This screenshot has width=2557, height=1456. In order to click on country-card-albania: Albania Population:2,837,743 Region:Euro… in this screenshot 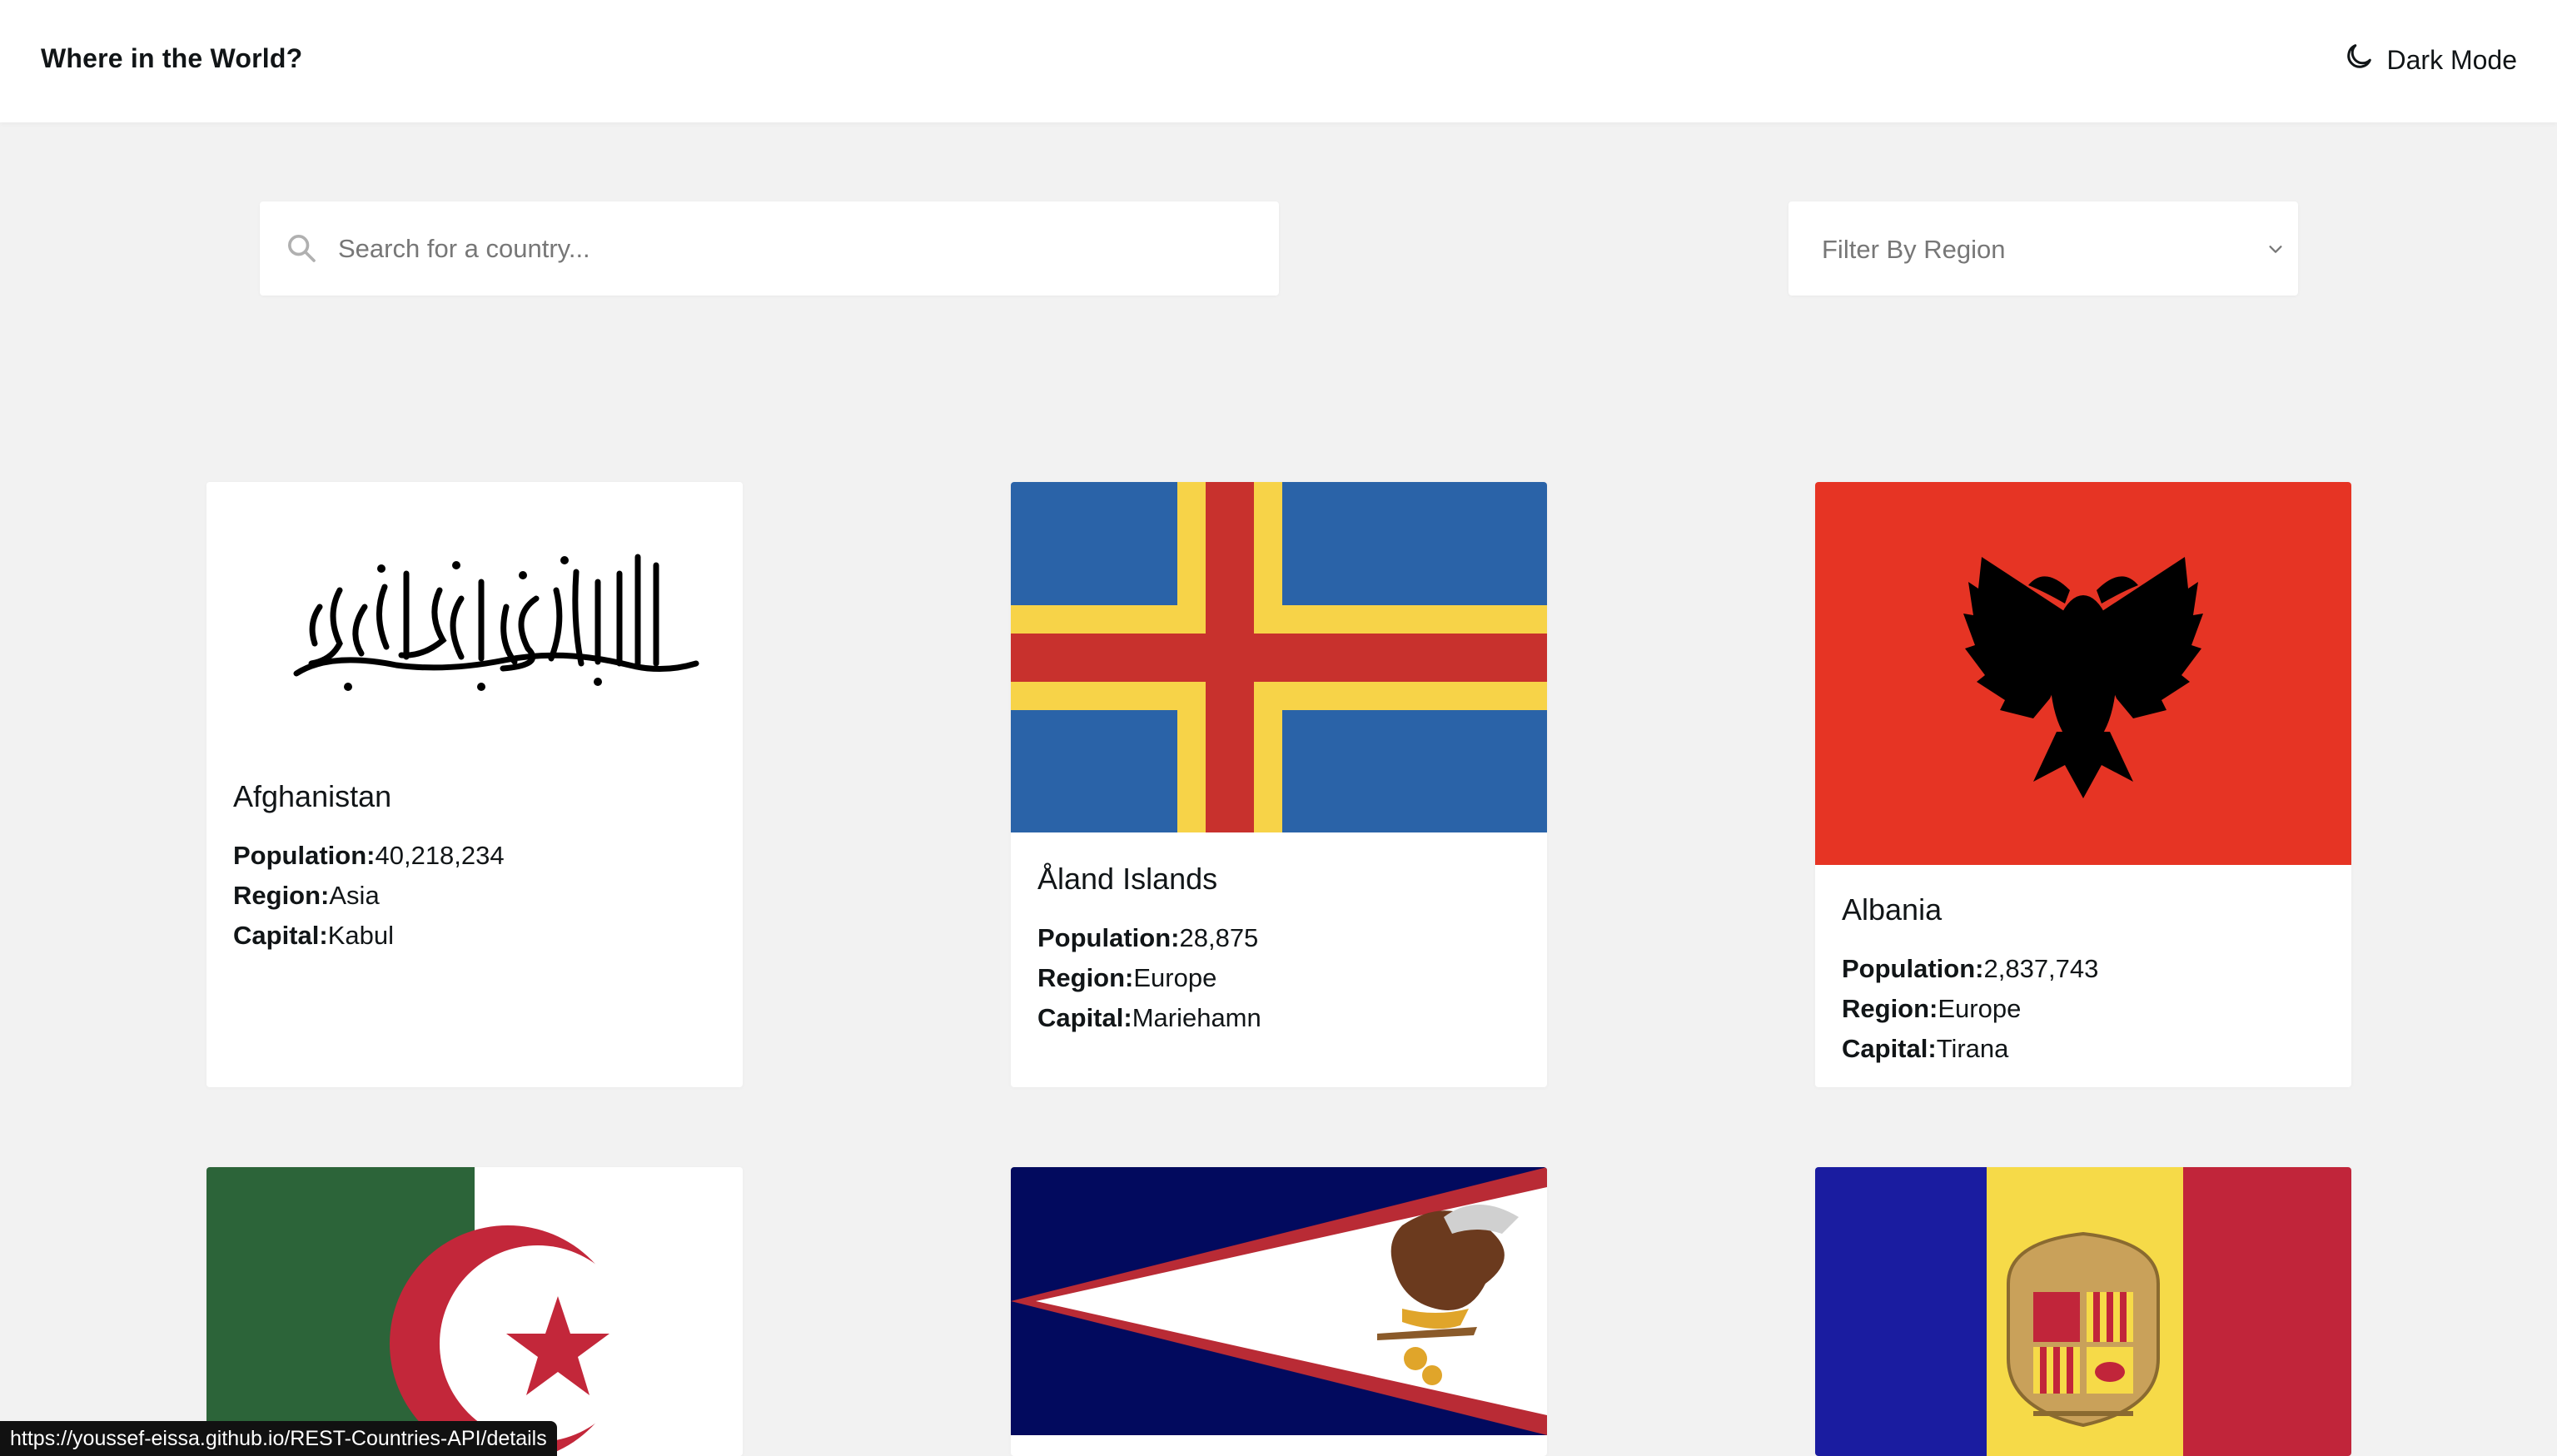, I will do `click(2083, 784)`.